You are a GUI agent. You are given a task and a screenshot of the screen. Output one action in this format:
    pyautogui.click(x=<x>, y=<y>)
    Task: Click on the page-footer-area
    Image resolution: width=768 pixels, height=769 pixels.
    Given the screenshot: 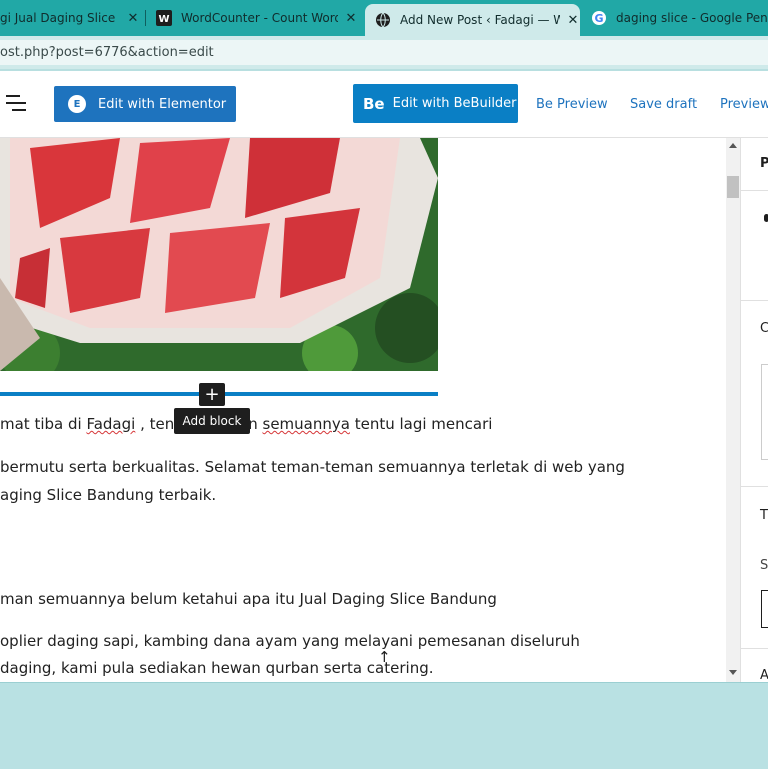 What is the action you would take?
    pyautogui.click(x=384, y=725)
    